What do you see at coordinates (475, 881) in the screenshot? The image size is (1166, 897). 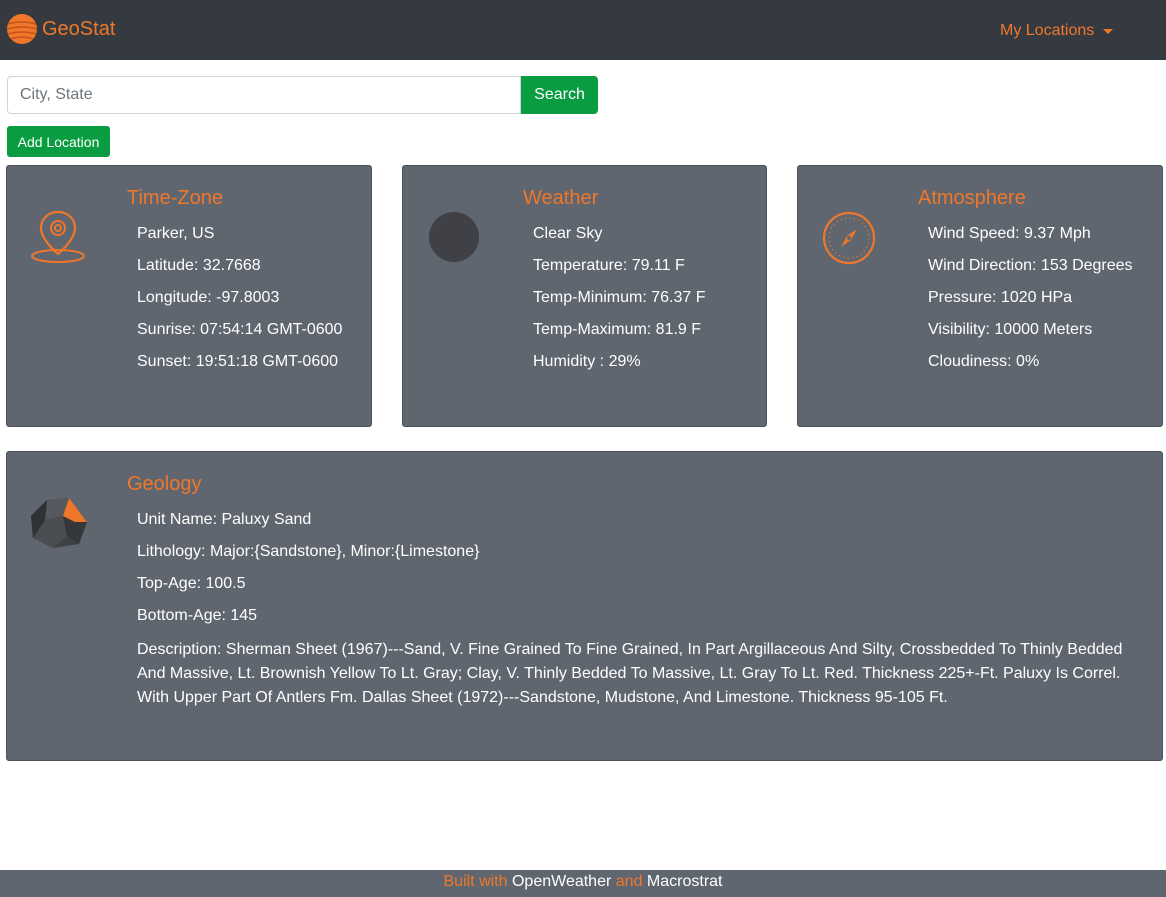 I see `footer-built-with: Built with` at bounding box center [475, 881].